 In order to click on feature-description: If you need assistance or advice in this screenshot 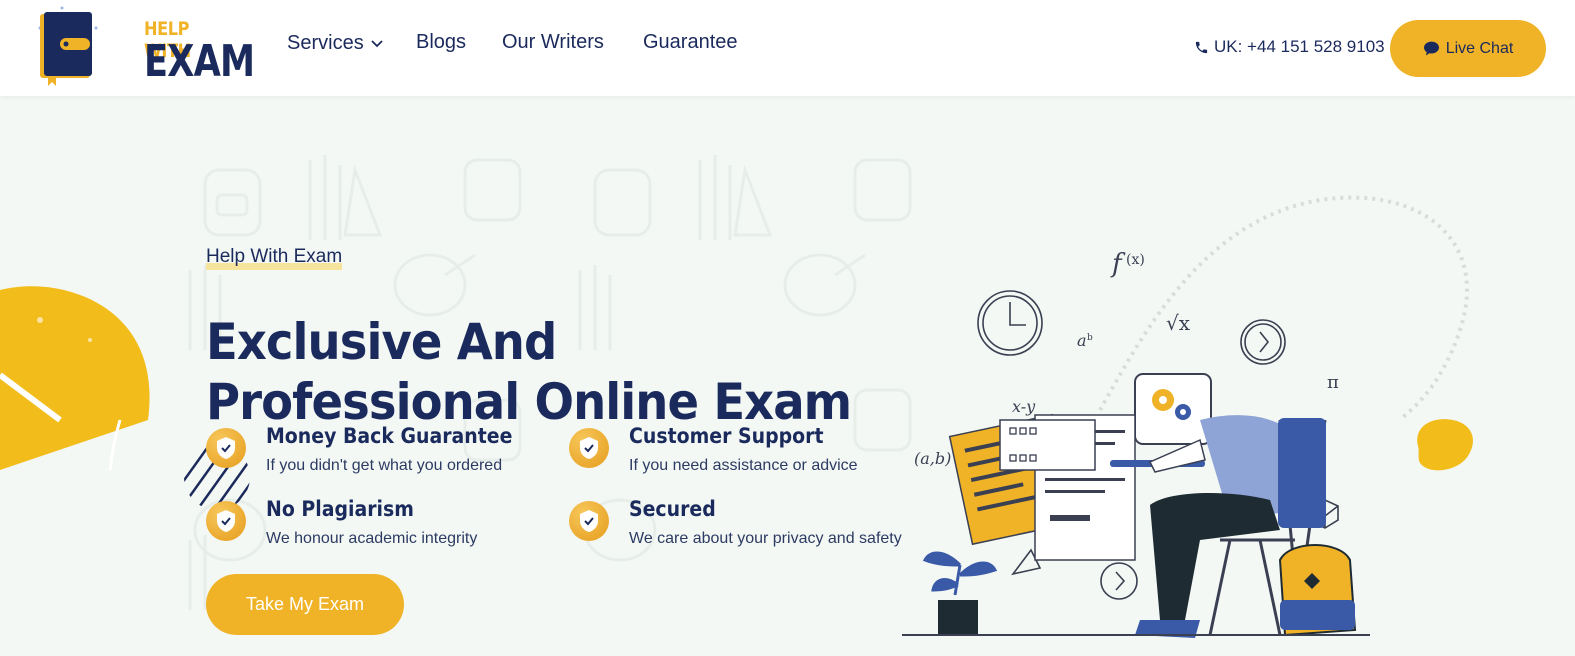, I will do `click(743, 465)`.